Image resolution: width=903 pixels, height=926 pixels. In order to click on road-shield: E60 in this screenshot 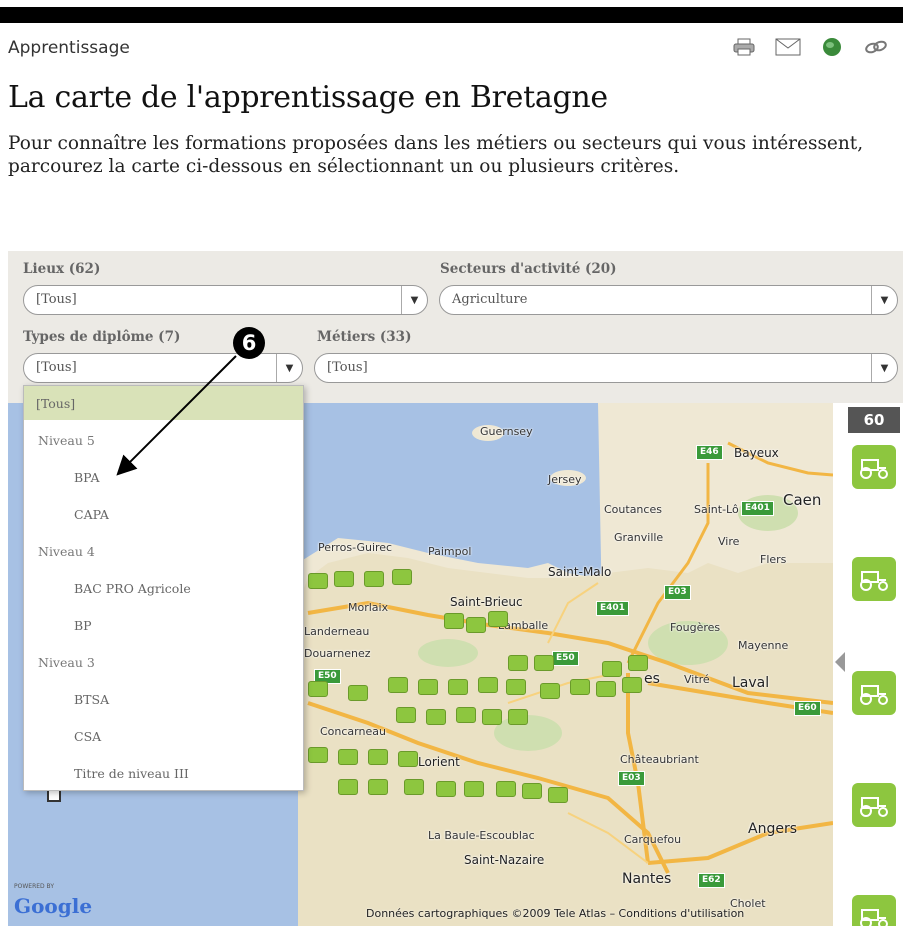, I will do `click(807, 708)`.